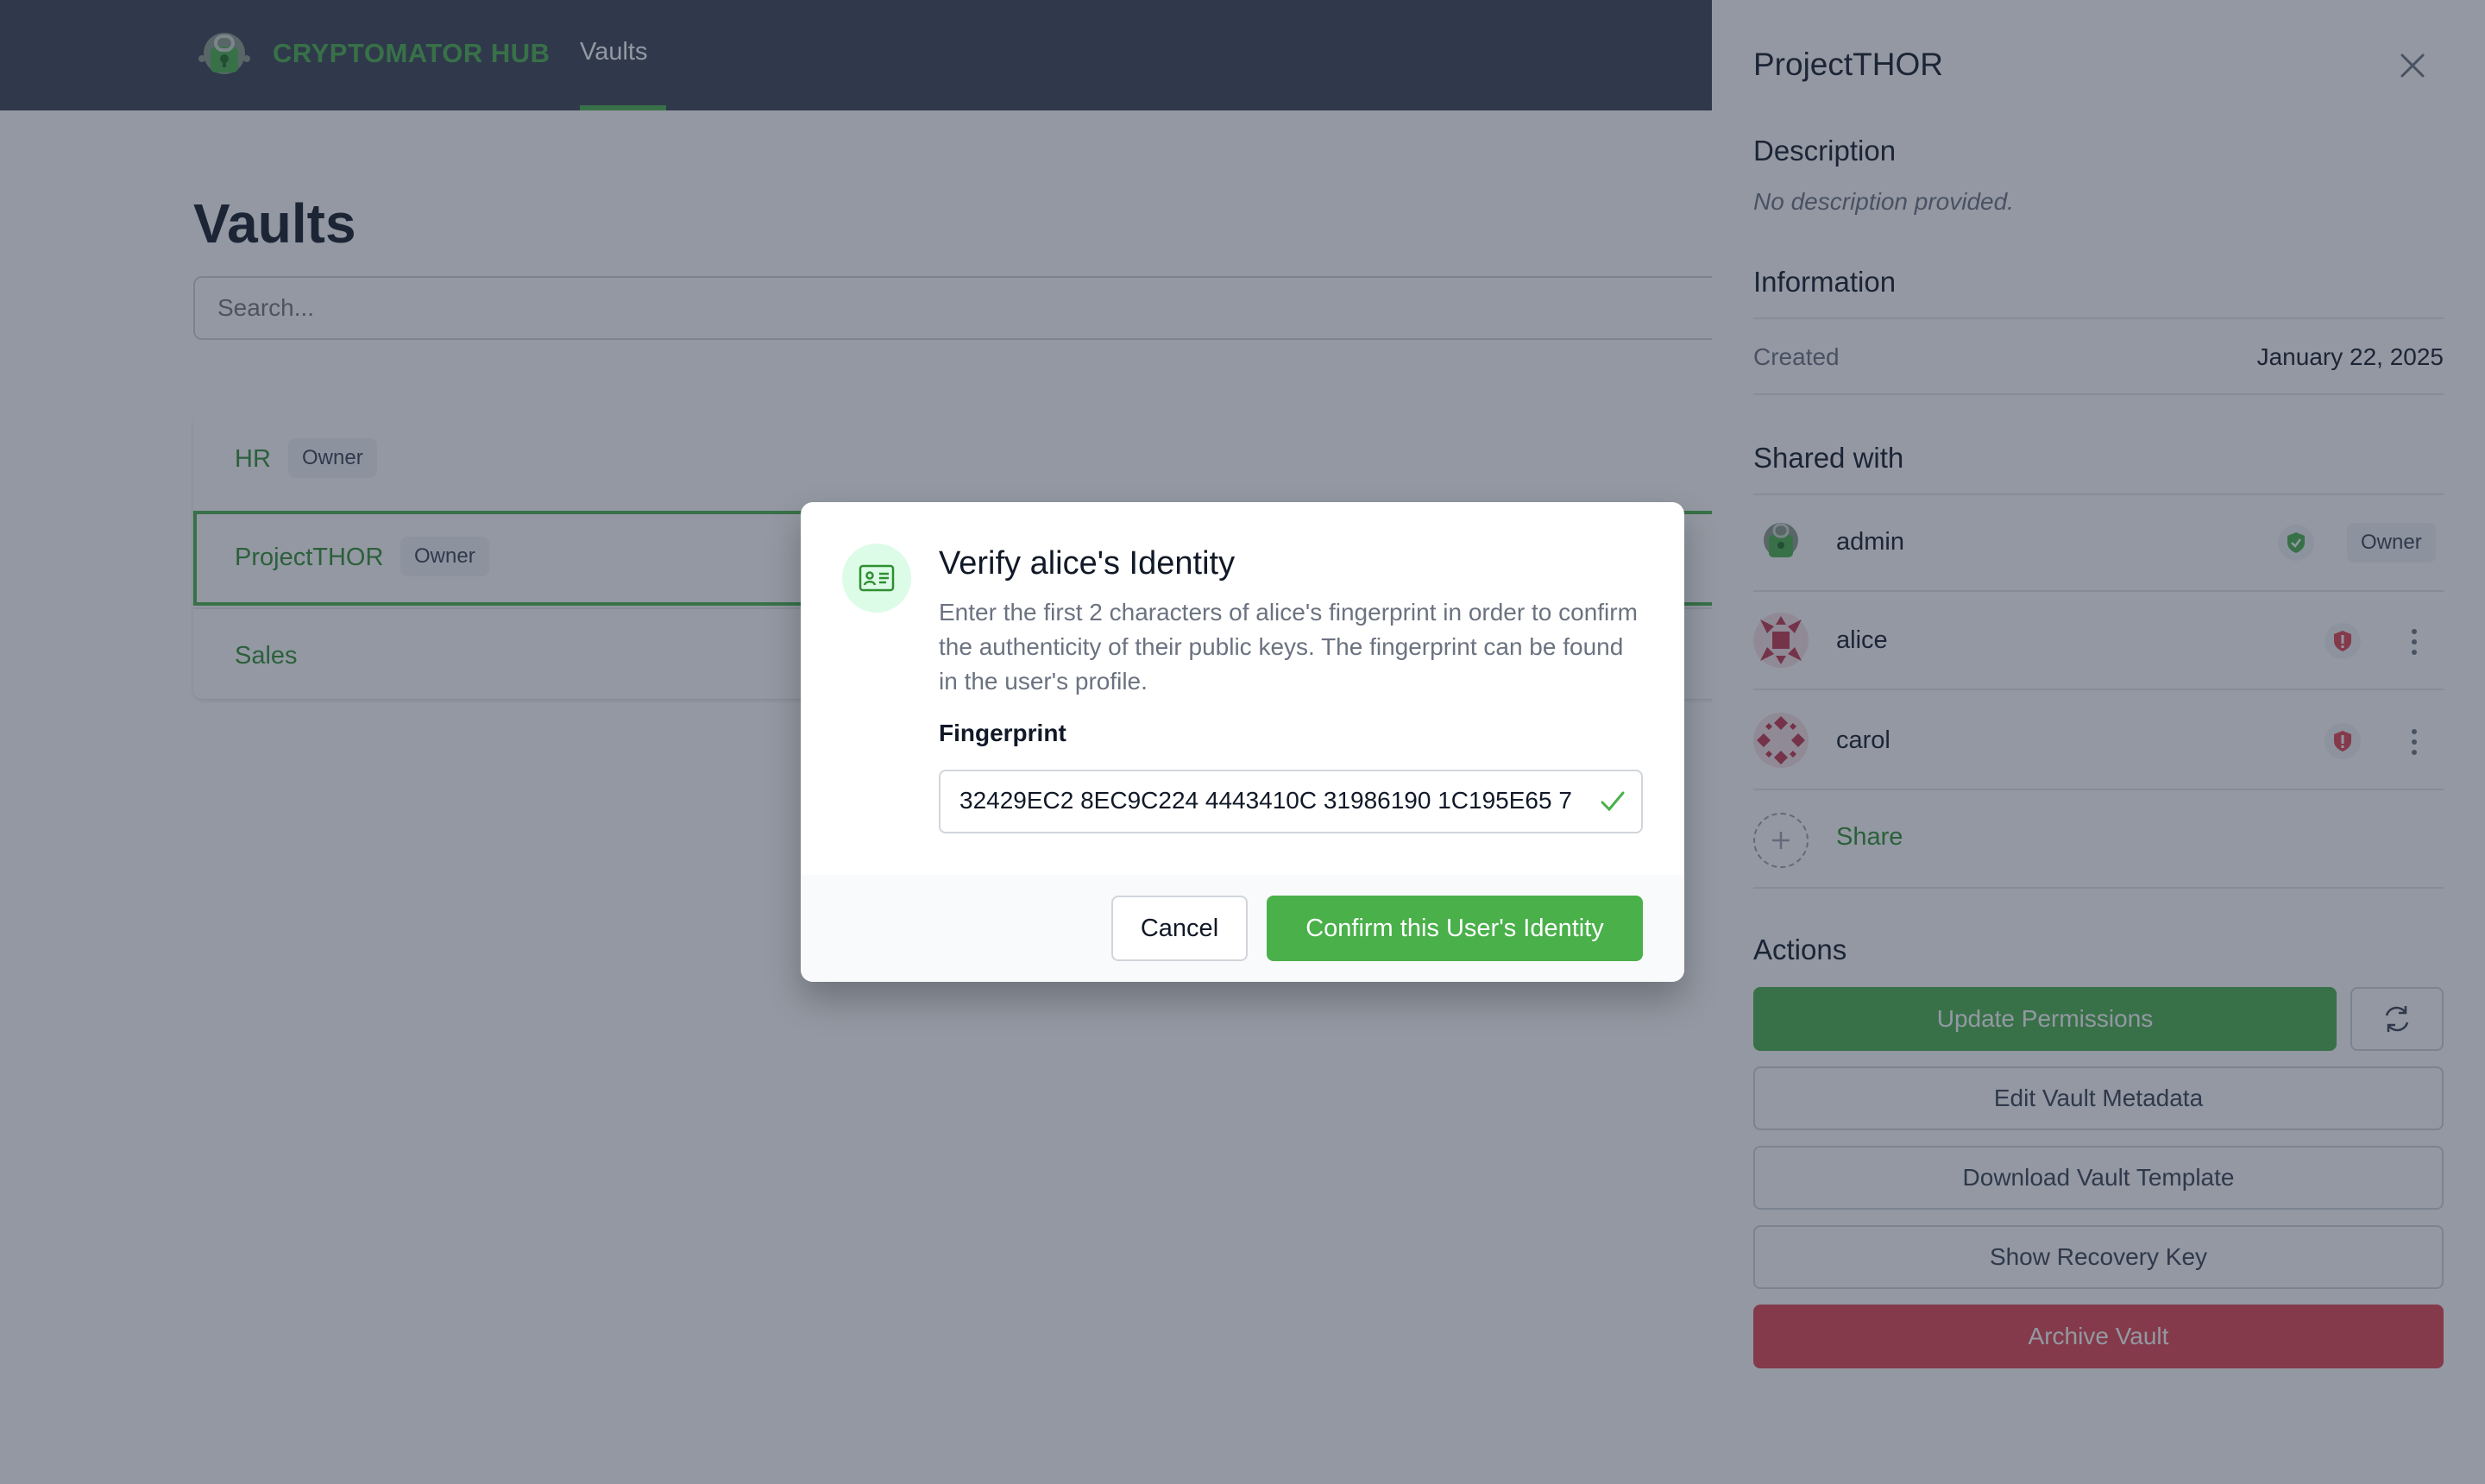 Image resolution: width=2485 pixels, height=1484 pixels. I want to click on dialog-title: Verify alice's Identity, so click(1087, 563).